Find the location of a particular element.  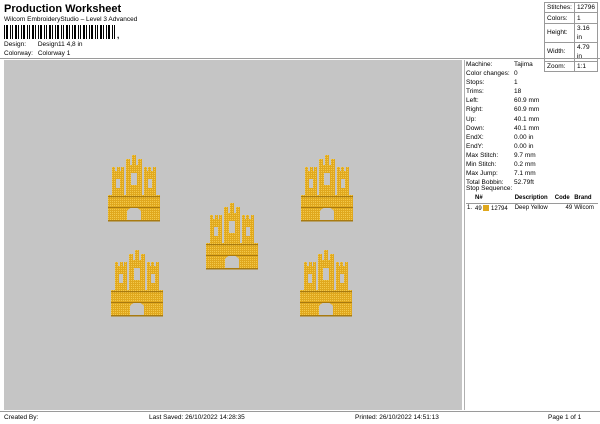

property-label: Left: is located at coordinates (472, 101).